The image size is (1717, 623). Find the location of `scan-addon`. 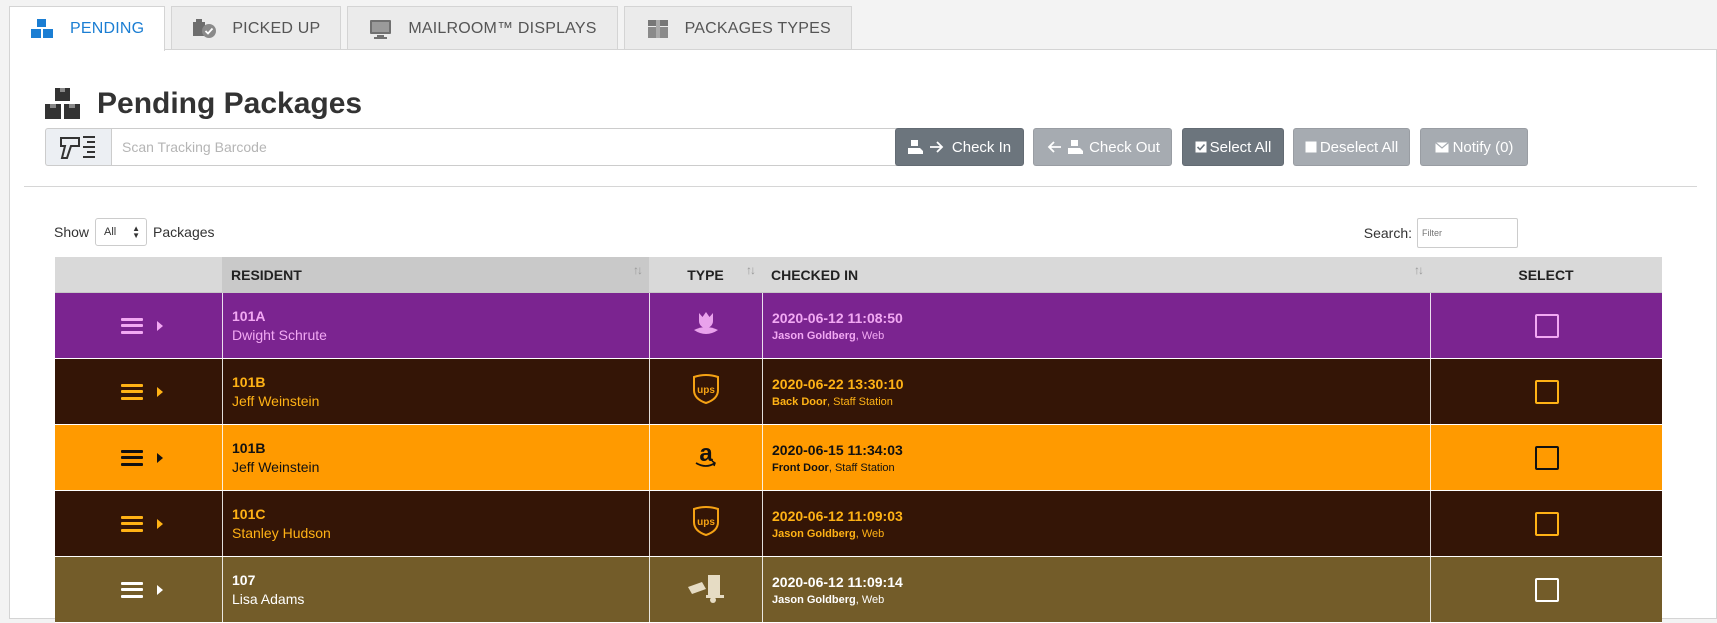

scan-addon is located at coordinates (78, 147).